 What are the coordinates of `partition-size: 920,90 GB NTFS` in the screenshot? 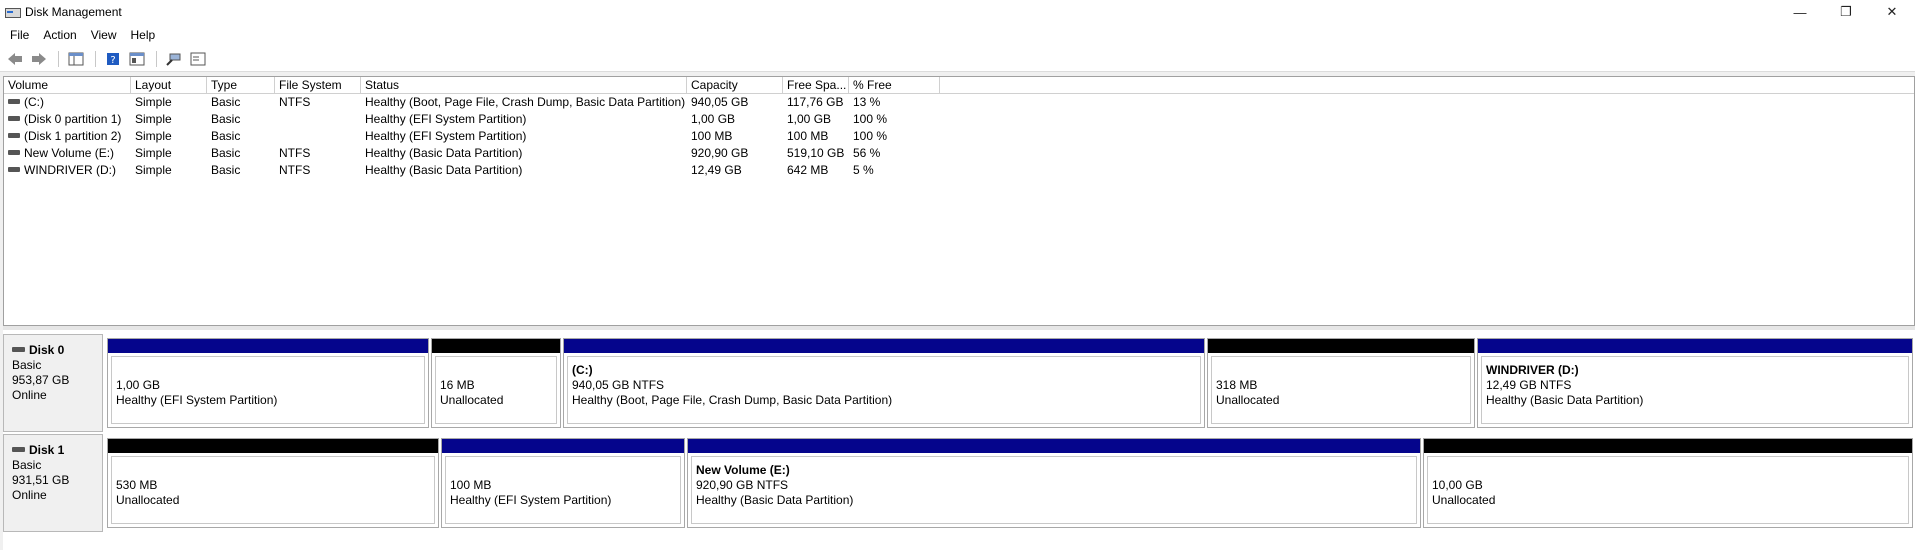 It's located at (742, 485).